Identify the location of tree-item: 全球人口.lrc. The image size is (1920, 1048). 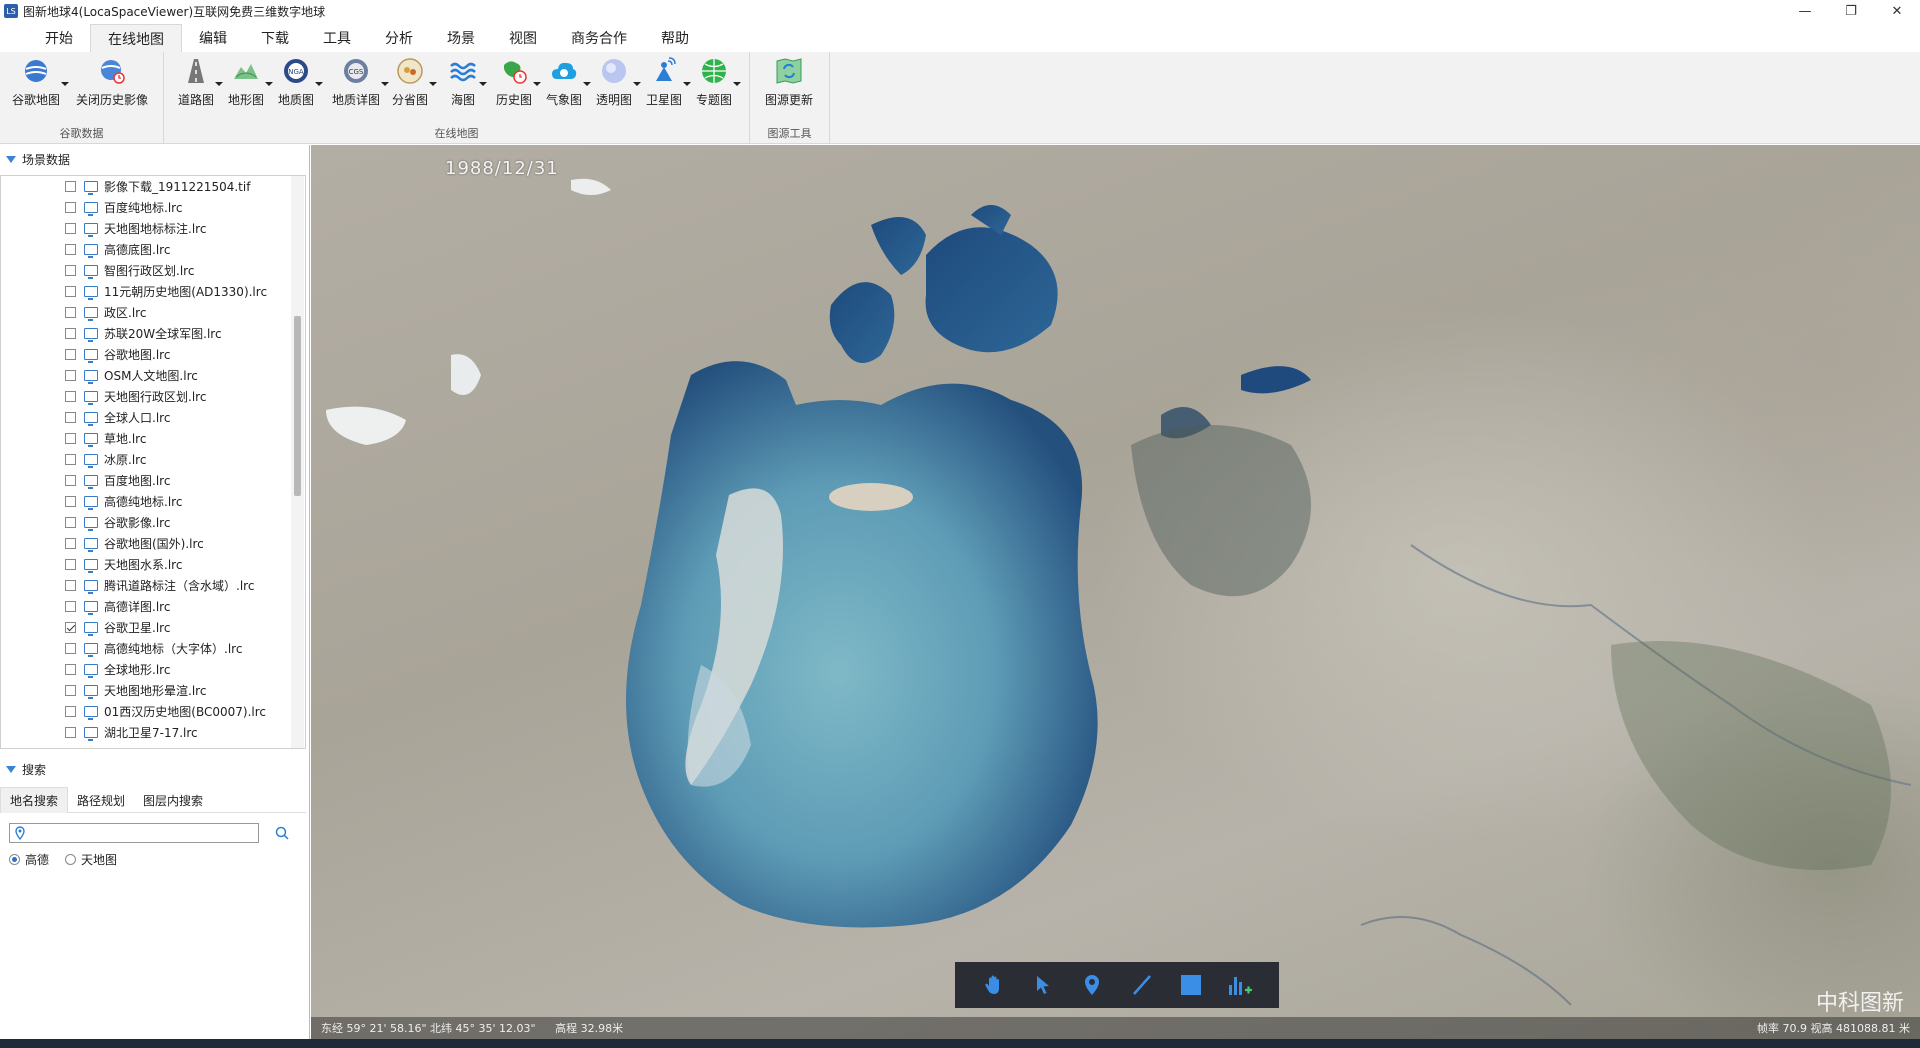
(146, 417).